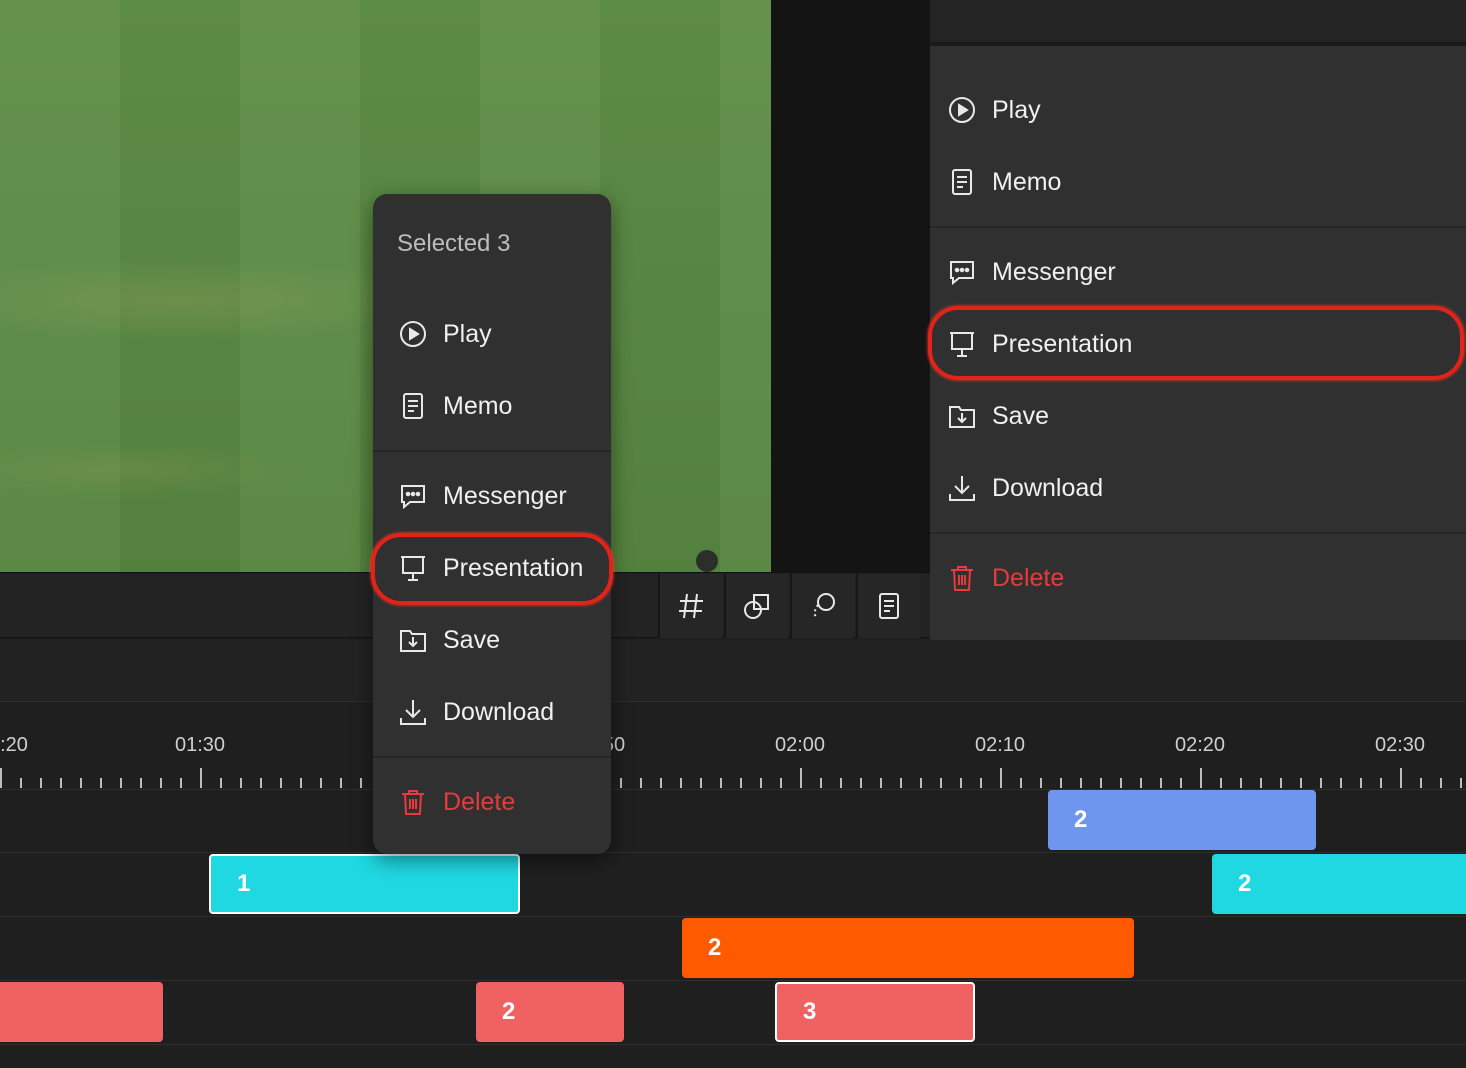  What do you see at coordinates (244, 883) in the screenshot?
I see `clip-label: 1` at bounding box center [244, 883].